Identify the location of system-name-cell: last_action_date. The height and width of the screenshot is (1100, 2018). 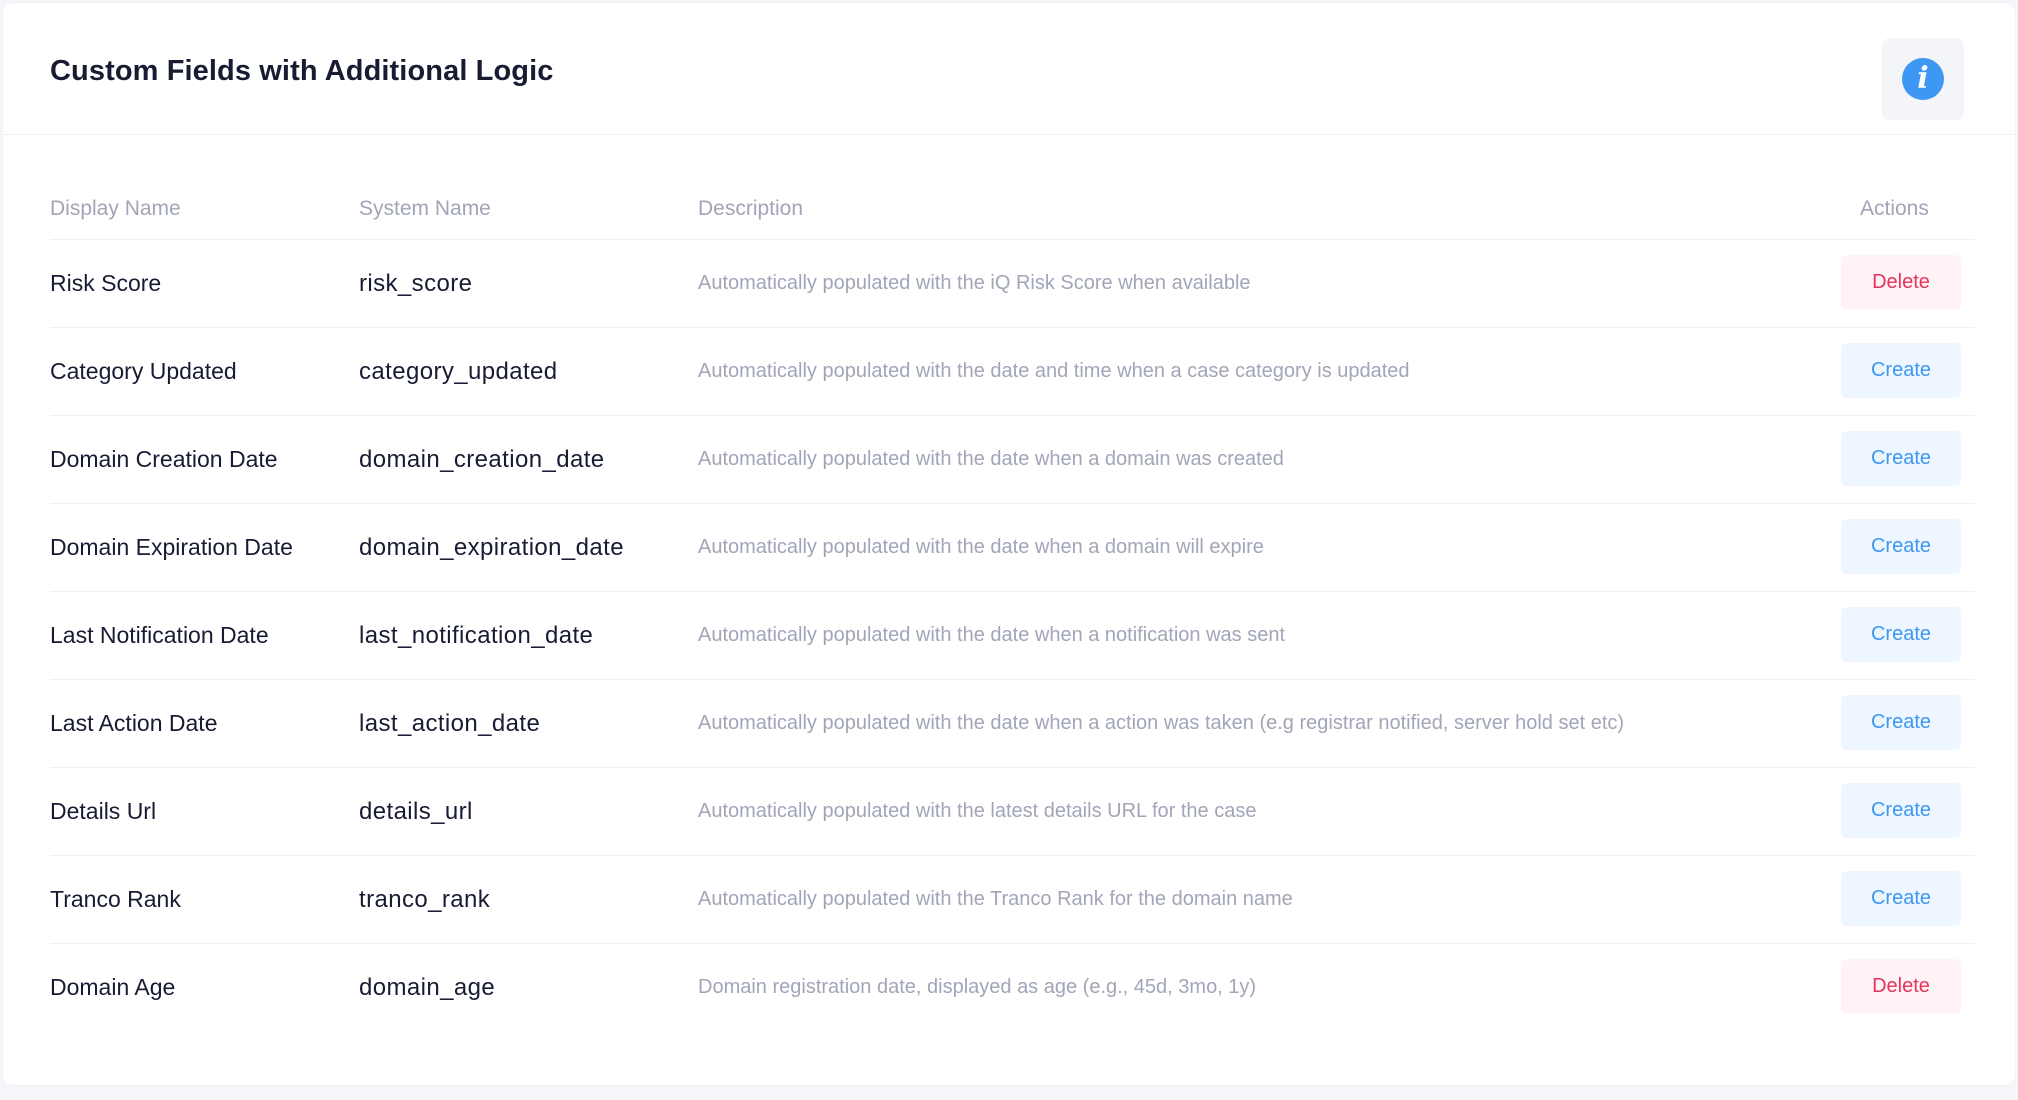
(450, 723).